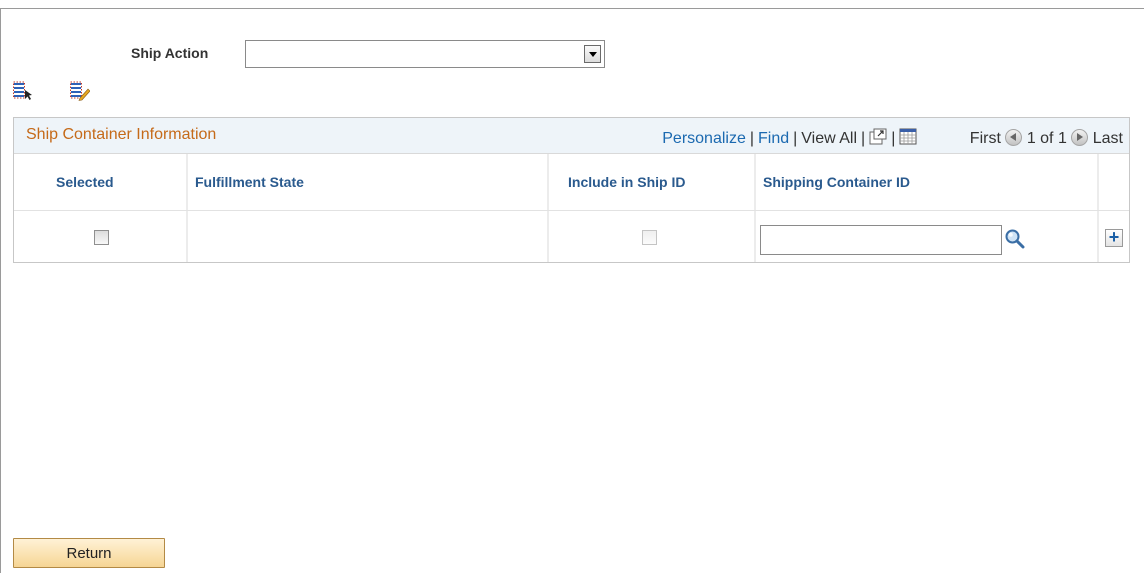 The height and width of the screenshot is (573, 1144). I want to click on first-label: First, so click(985, 138).